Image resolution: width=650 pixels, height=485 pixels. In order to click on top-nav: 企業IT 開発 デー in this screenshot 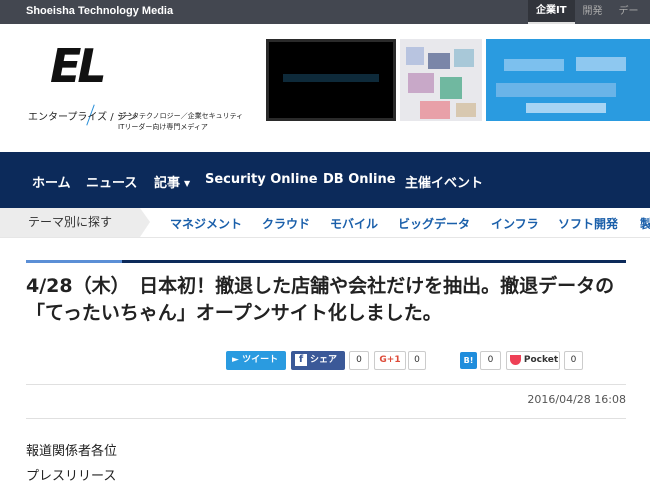, I will do `click(587, 12)`.